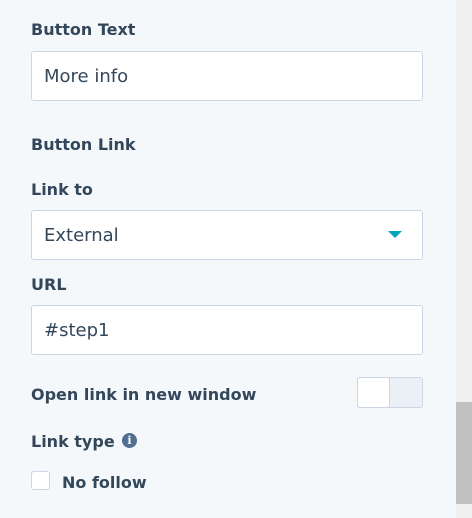  Describe the element at coordinates (373, 392) in the screenshot. I see `toggle-knob` at that location.